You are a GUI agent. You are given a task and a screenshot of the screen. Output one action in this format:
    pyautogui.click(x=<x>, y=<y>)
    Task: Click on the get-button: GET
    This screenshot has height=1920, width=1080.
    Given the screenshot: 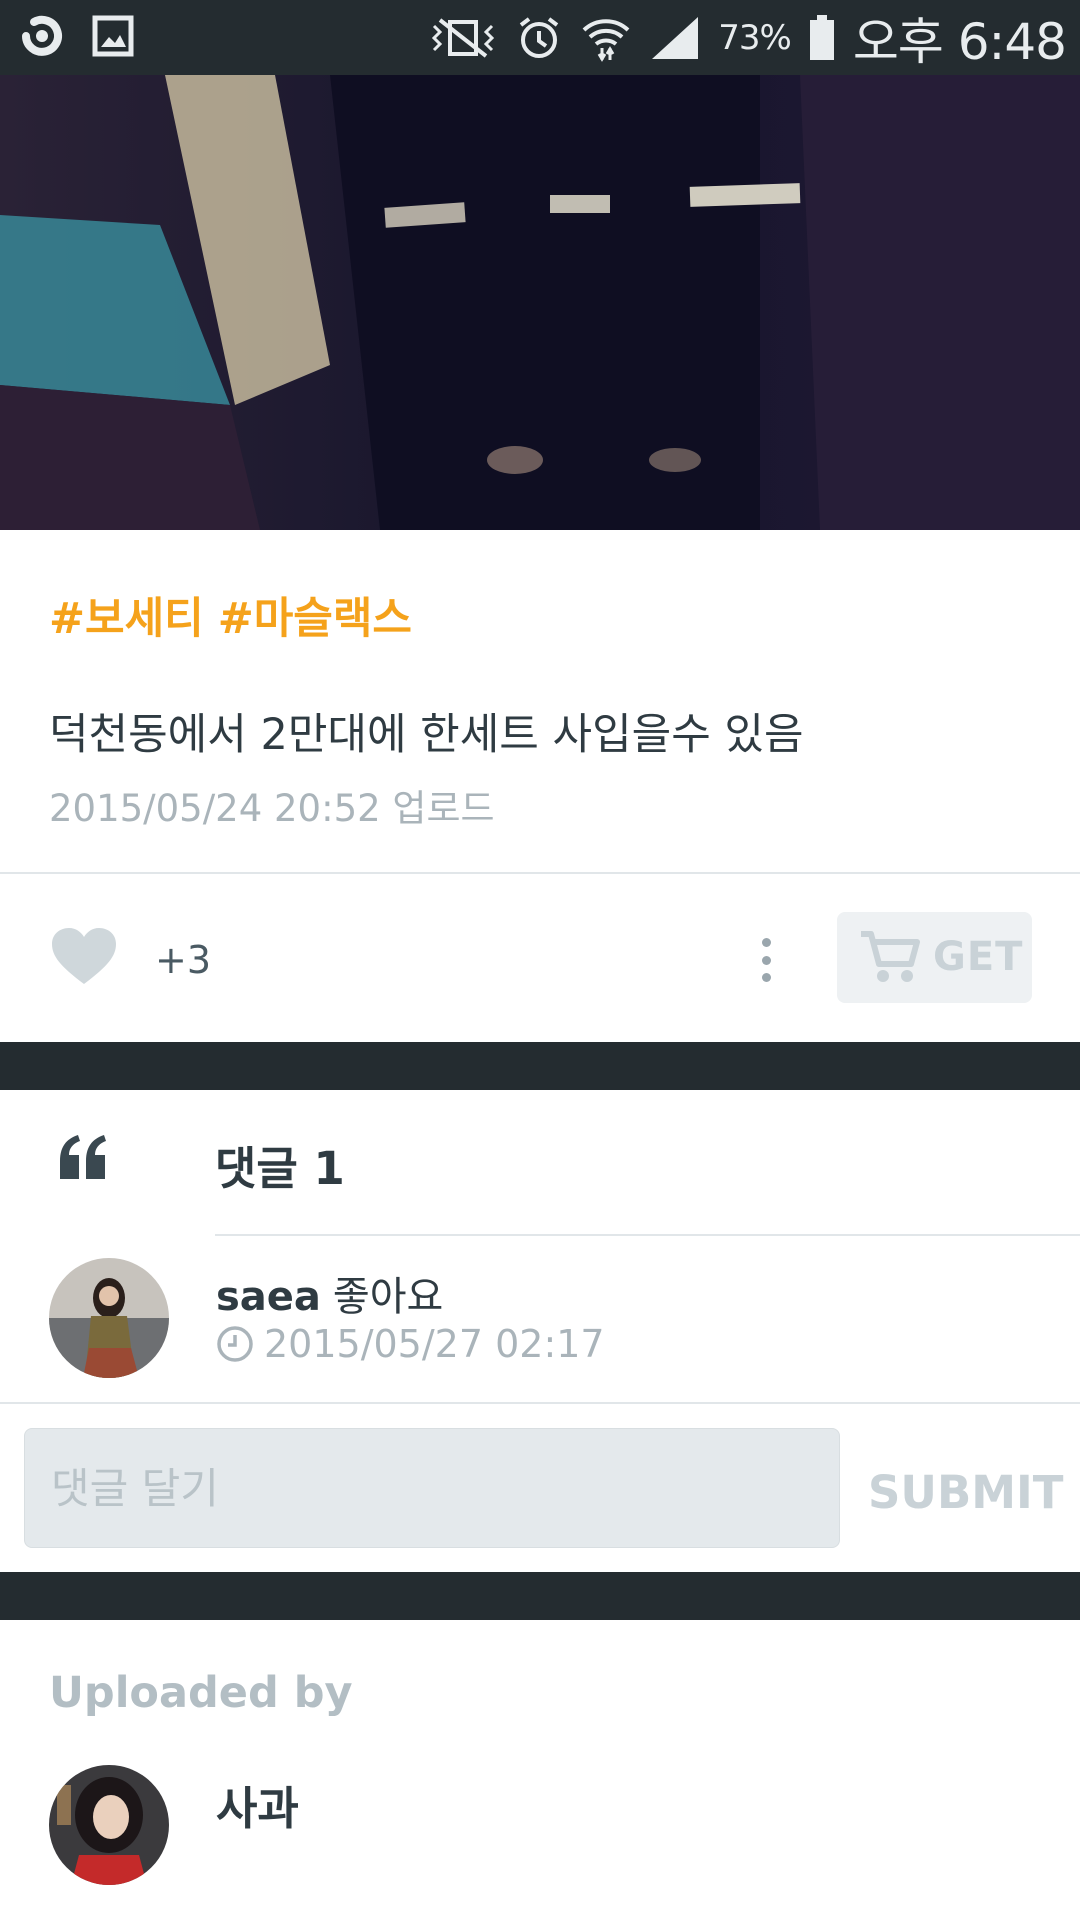 What is the action you would take?
    pyautogui.click(x=934, y=957)
    